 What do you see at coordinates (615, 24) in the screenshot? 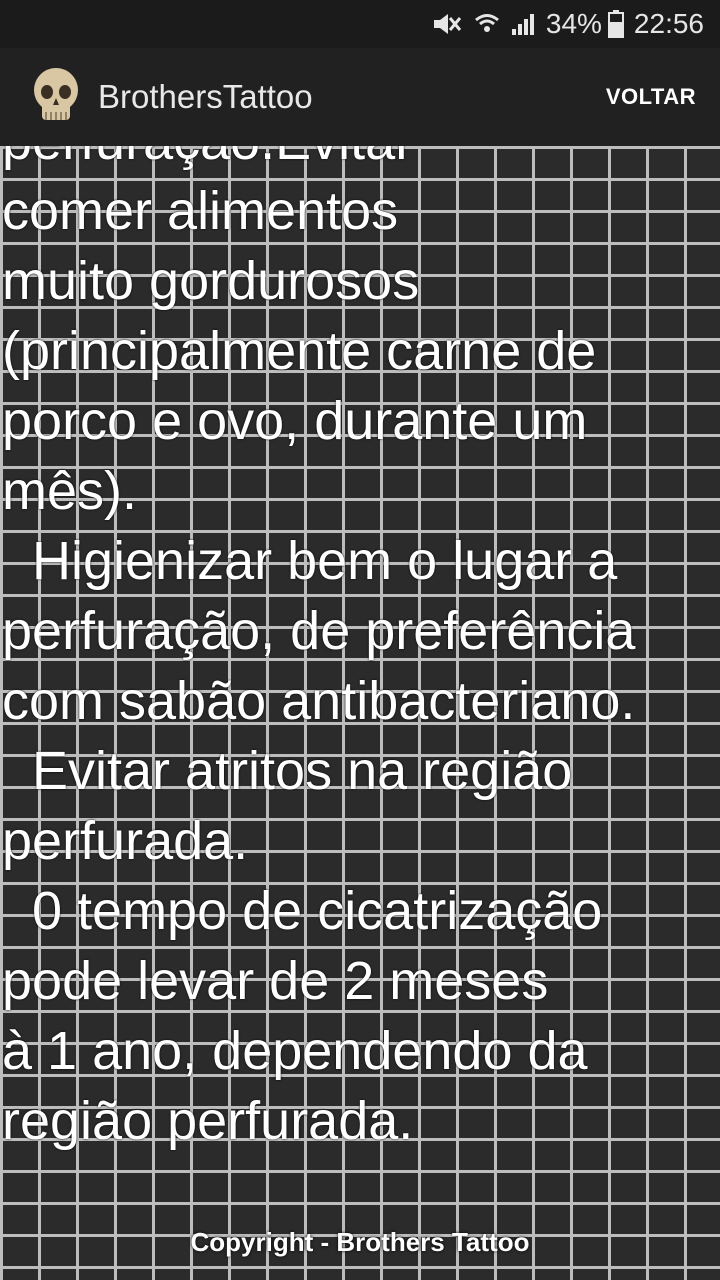
I see `battery-icon` at bounding box center [615, 24].